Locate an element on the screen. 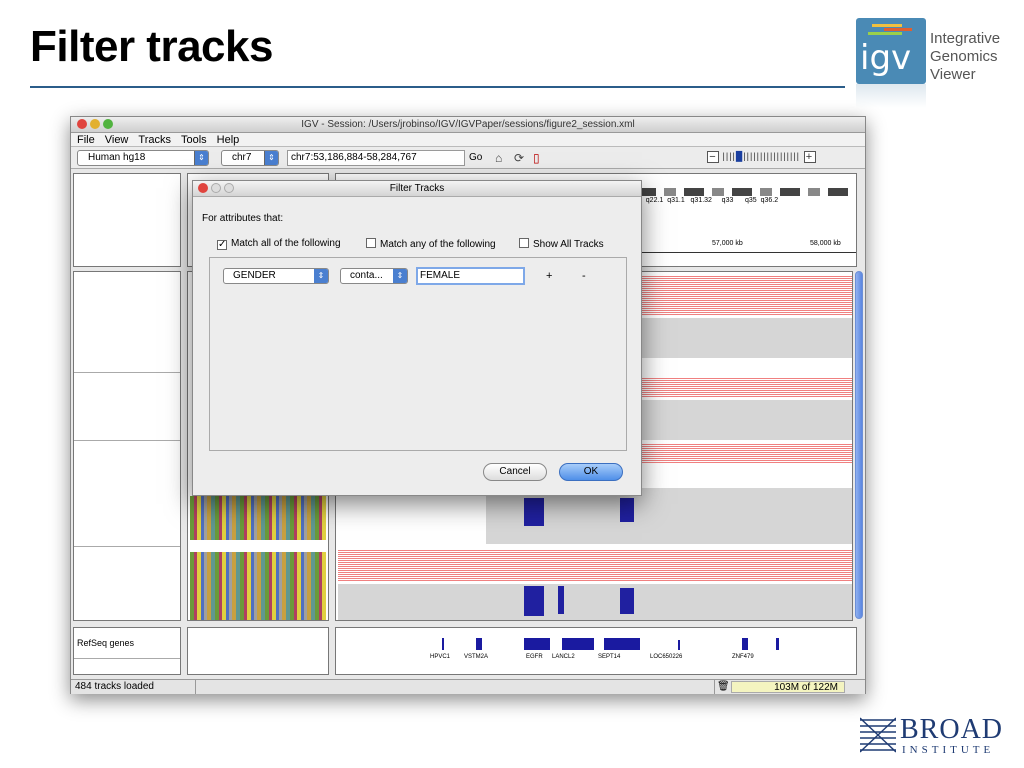  attribute-select: GENDER ⇕ is located at coordinates (276, 276).